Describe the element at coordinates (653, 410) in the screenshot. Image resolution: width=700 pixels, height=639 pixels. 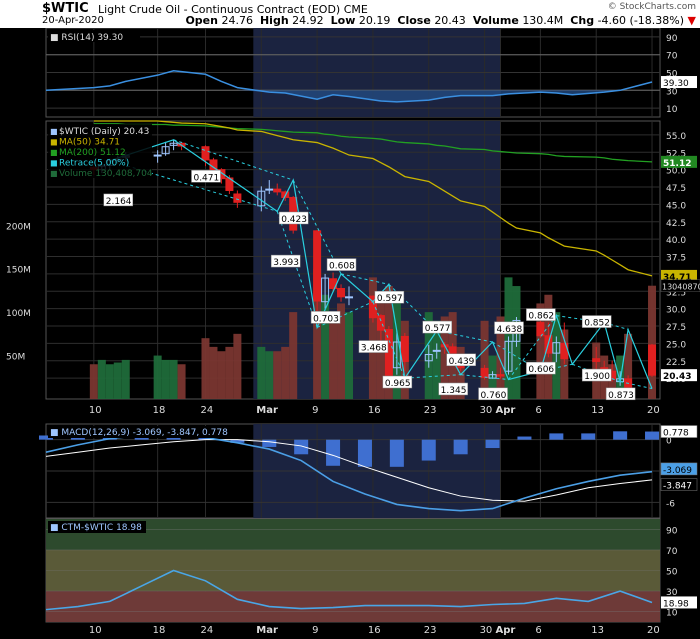
I see `x-tick-label: 20` at that location.